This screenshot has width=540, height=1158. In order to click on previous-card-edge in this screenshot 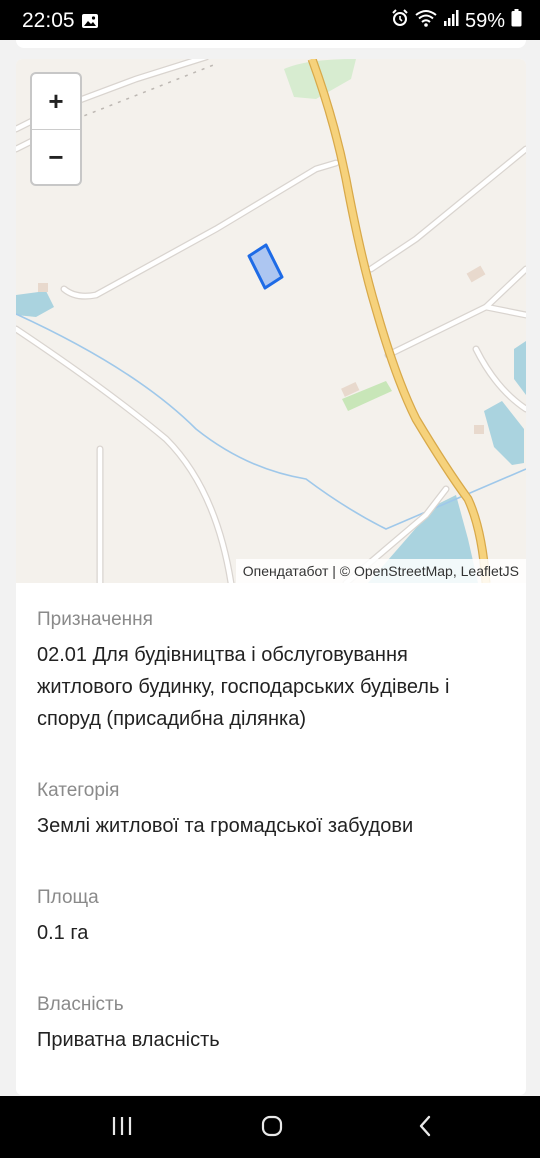, I will do `click(271, 44)`.